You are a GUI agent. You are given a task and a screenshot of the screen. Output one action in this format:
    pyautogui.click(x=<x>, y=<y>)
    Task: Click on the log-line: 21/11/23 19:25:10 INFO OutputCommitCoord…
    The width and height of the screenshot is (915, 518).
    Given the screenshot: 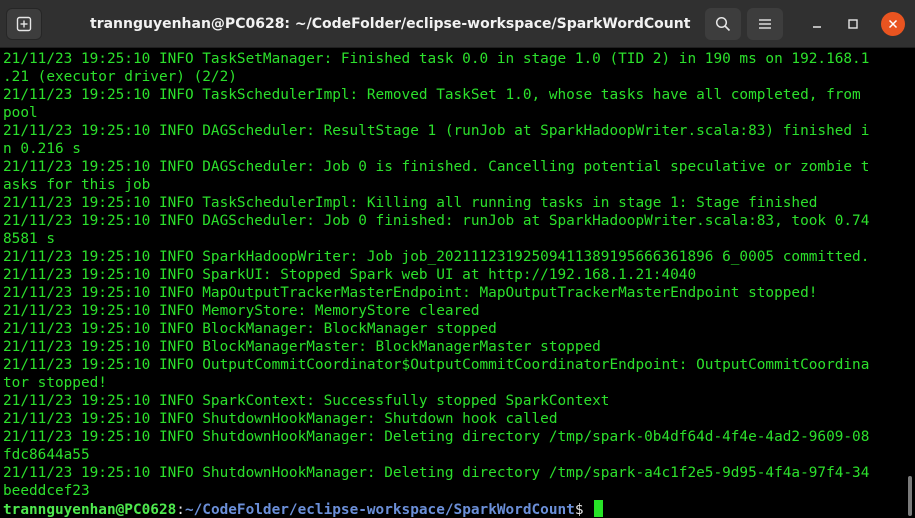 What is the action you would take?
    pyautogui.click(x=436, y=365)
    